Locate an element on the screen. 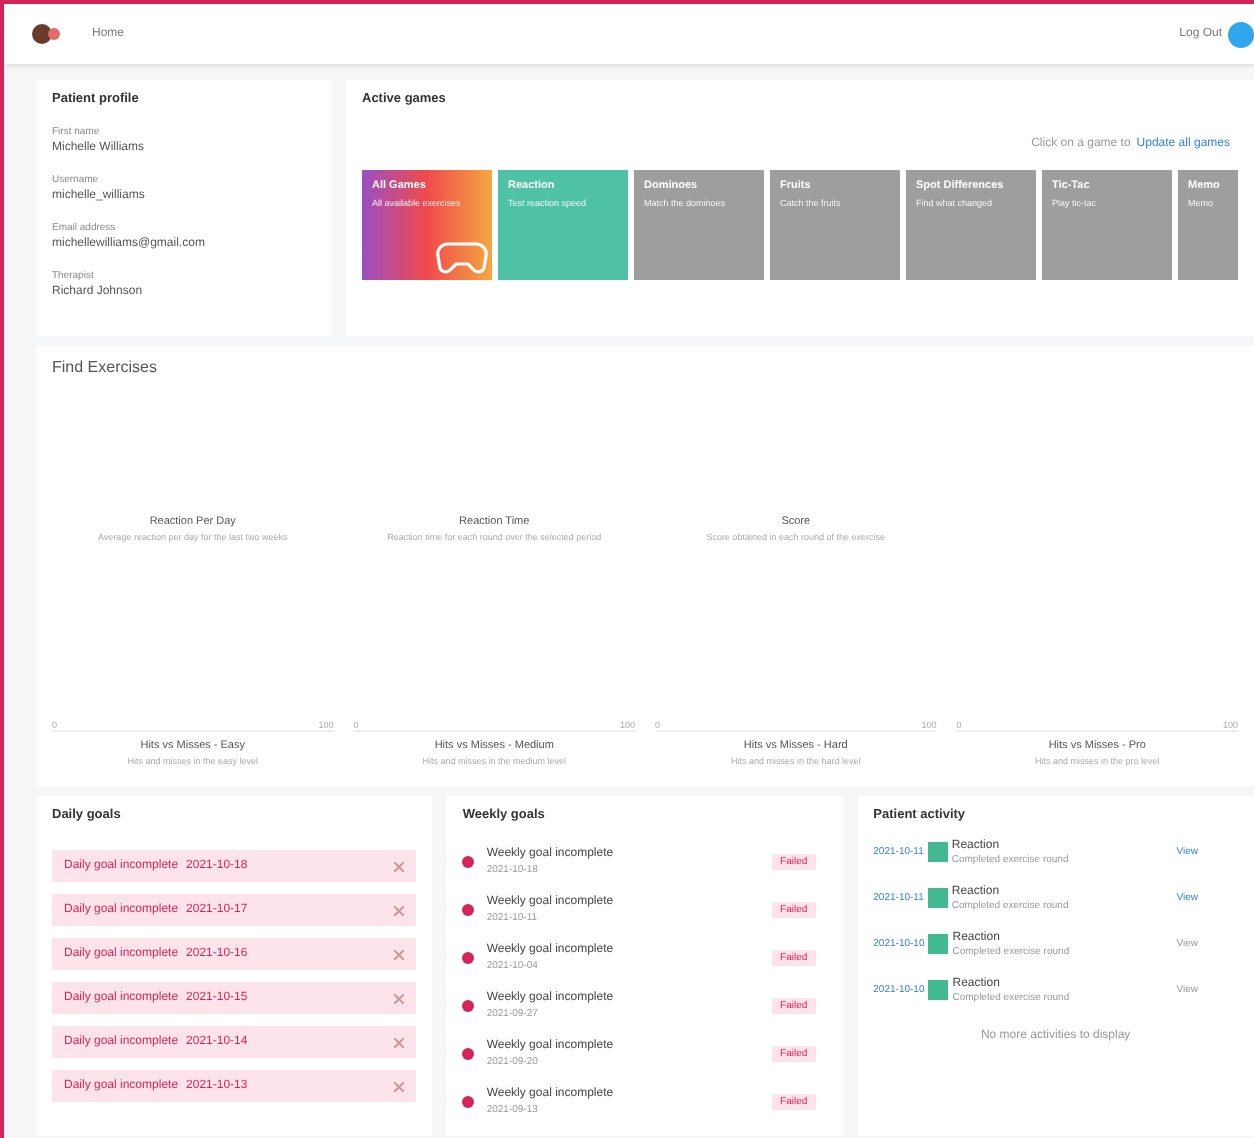 The image size is (1254, 1138). section-title: Find Exercises is located at coordinates (105, 367).